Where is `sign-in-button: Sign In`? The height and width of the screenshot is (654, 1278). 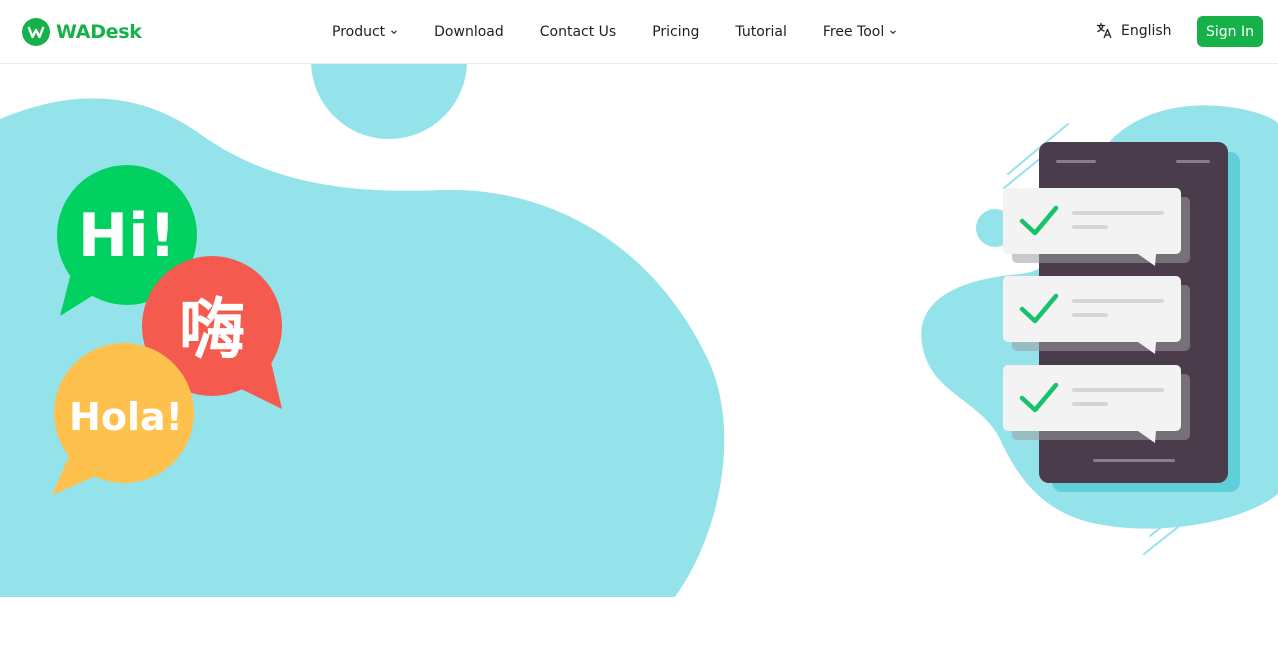 sign-in-button: Sign In is located at coordinates (1230, 31).